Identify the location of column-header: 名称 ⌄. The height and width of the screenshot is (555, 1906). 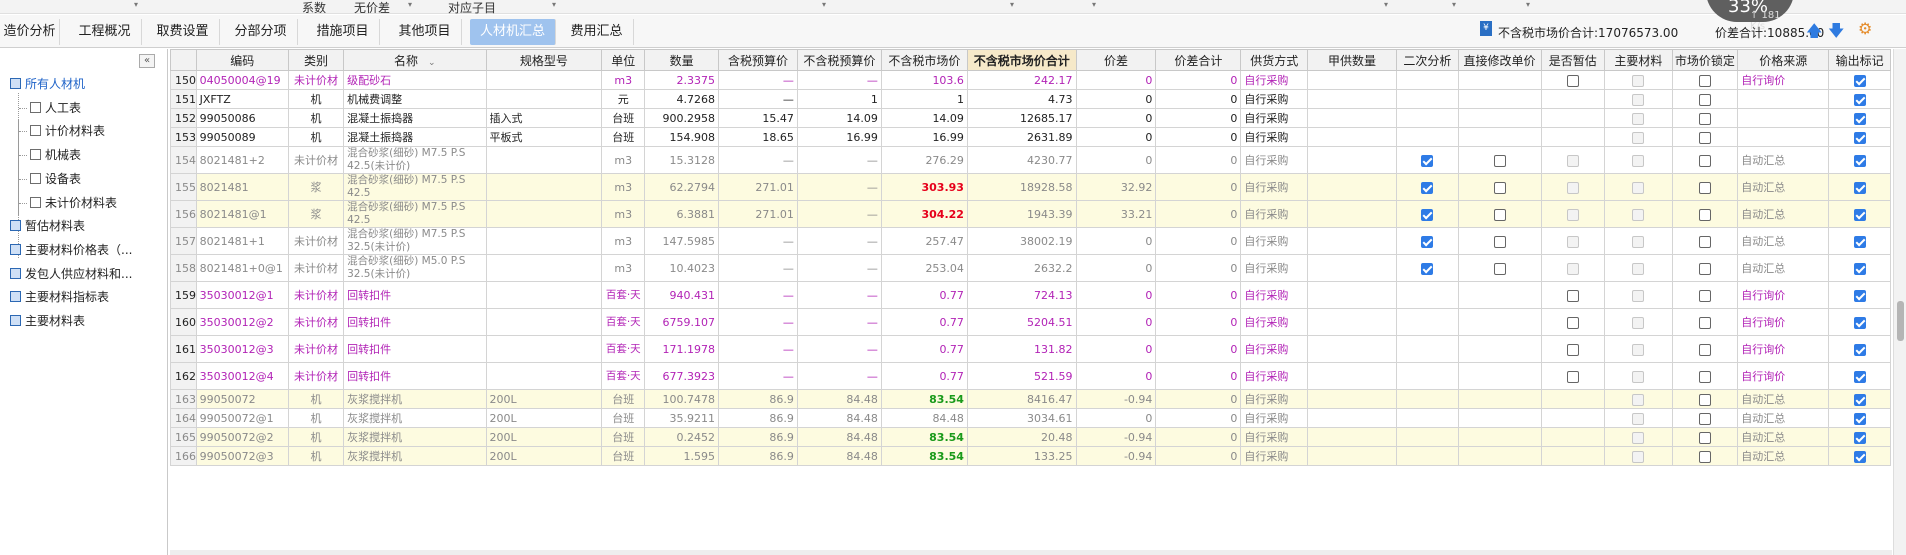
(415, 60).